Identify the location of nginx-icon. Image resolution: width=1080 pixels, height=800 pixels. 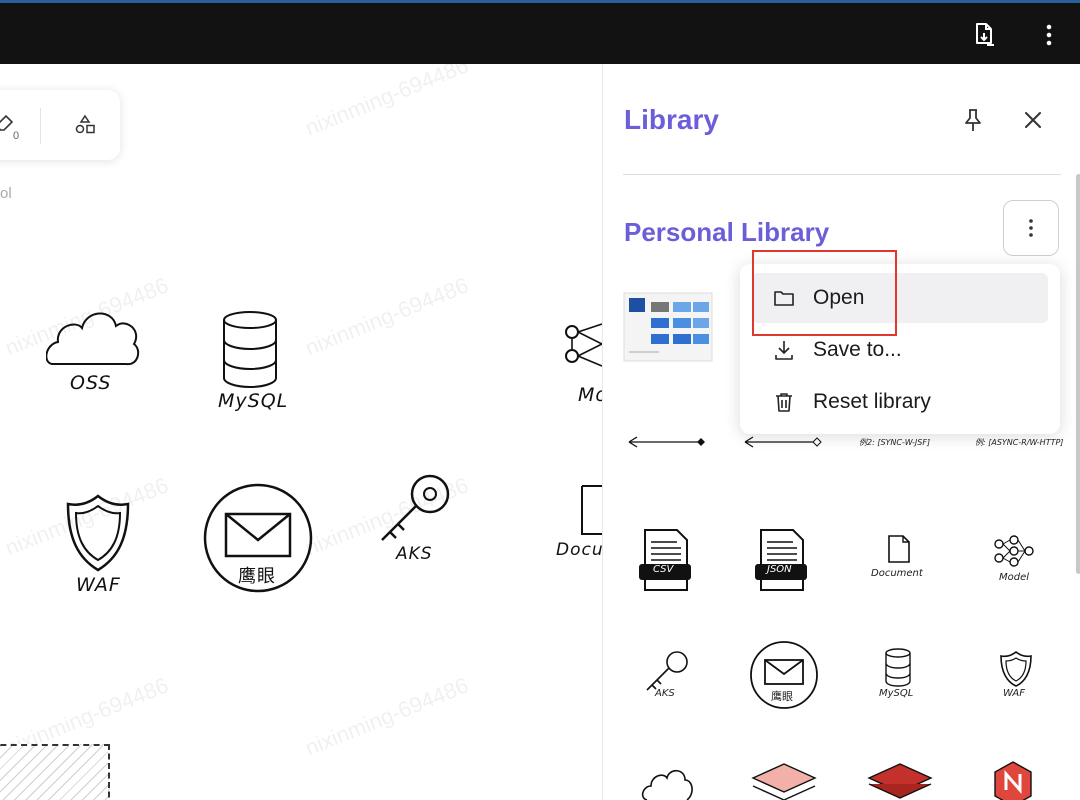
(1013, 780).